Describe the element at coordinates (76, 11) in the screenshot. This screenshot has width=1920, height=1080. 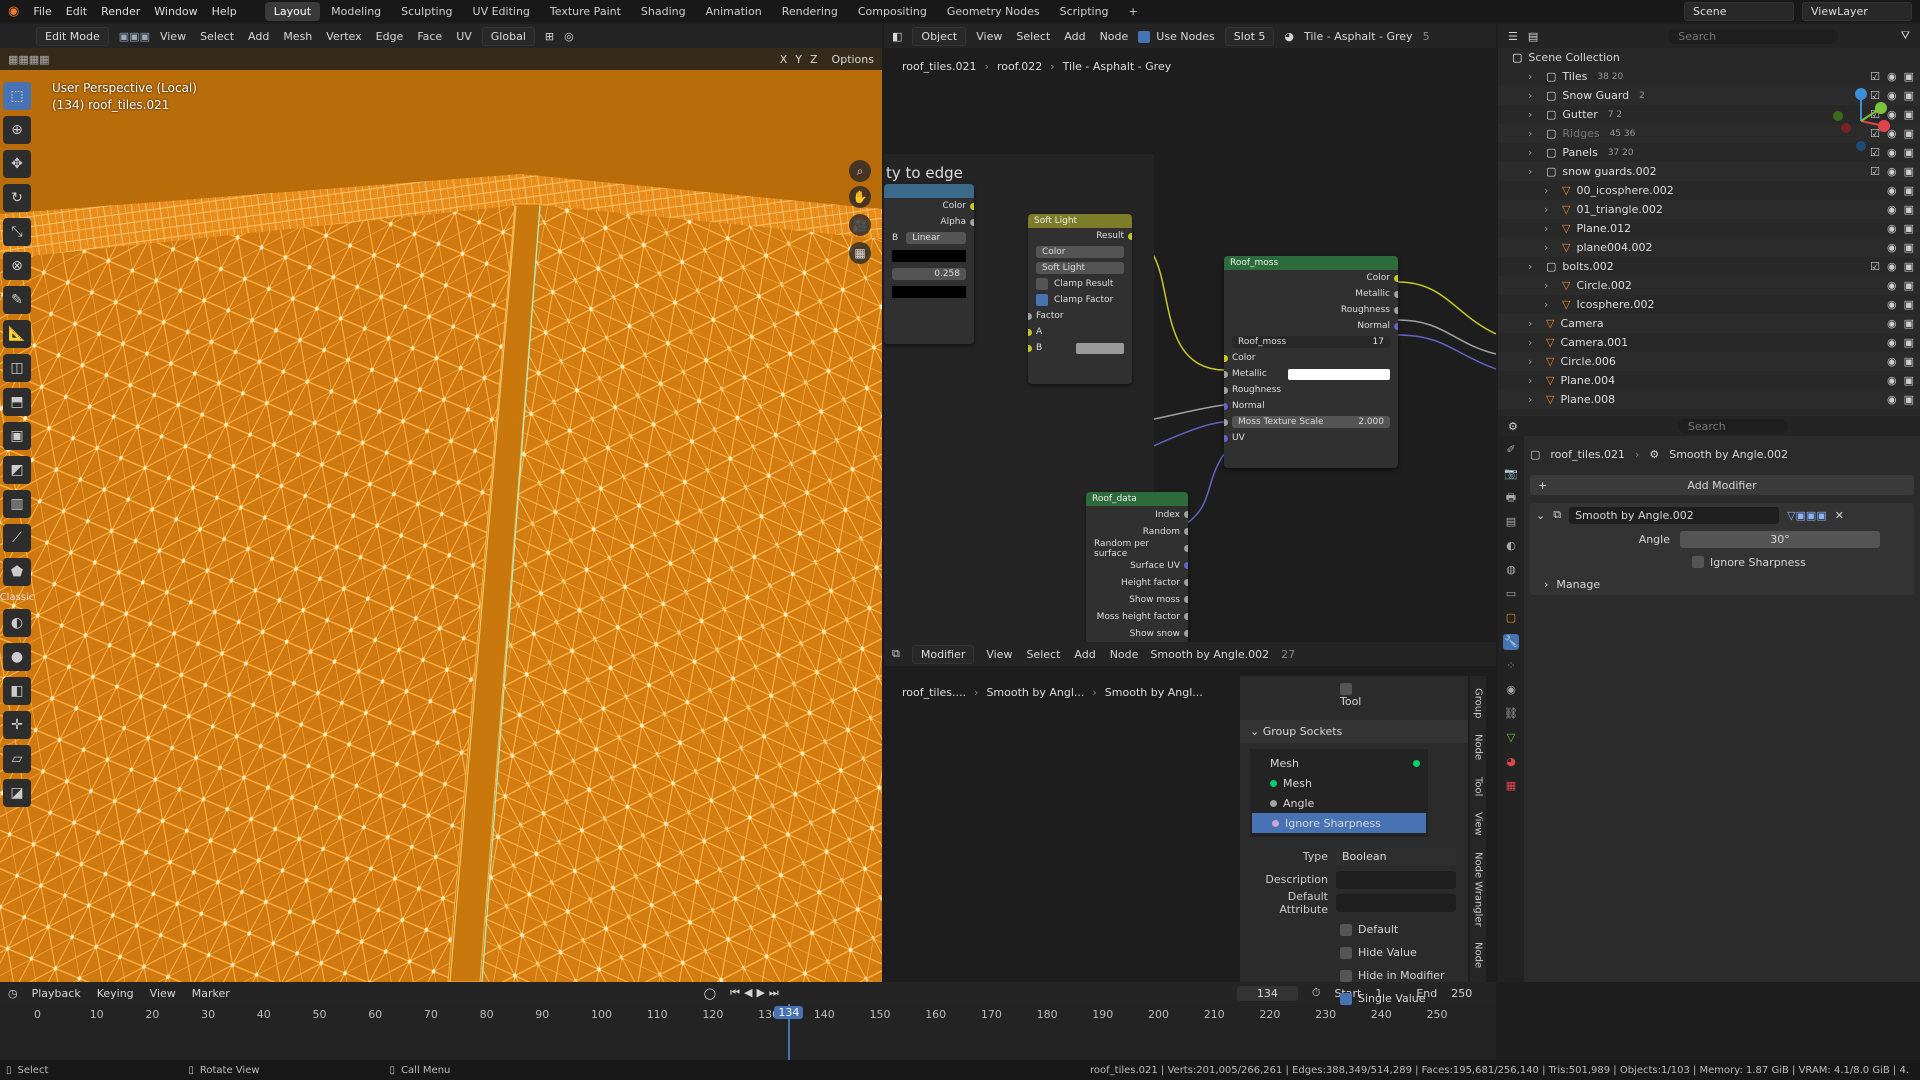
I see `menu-item-edit: Edit` at that location.